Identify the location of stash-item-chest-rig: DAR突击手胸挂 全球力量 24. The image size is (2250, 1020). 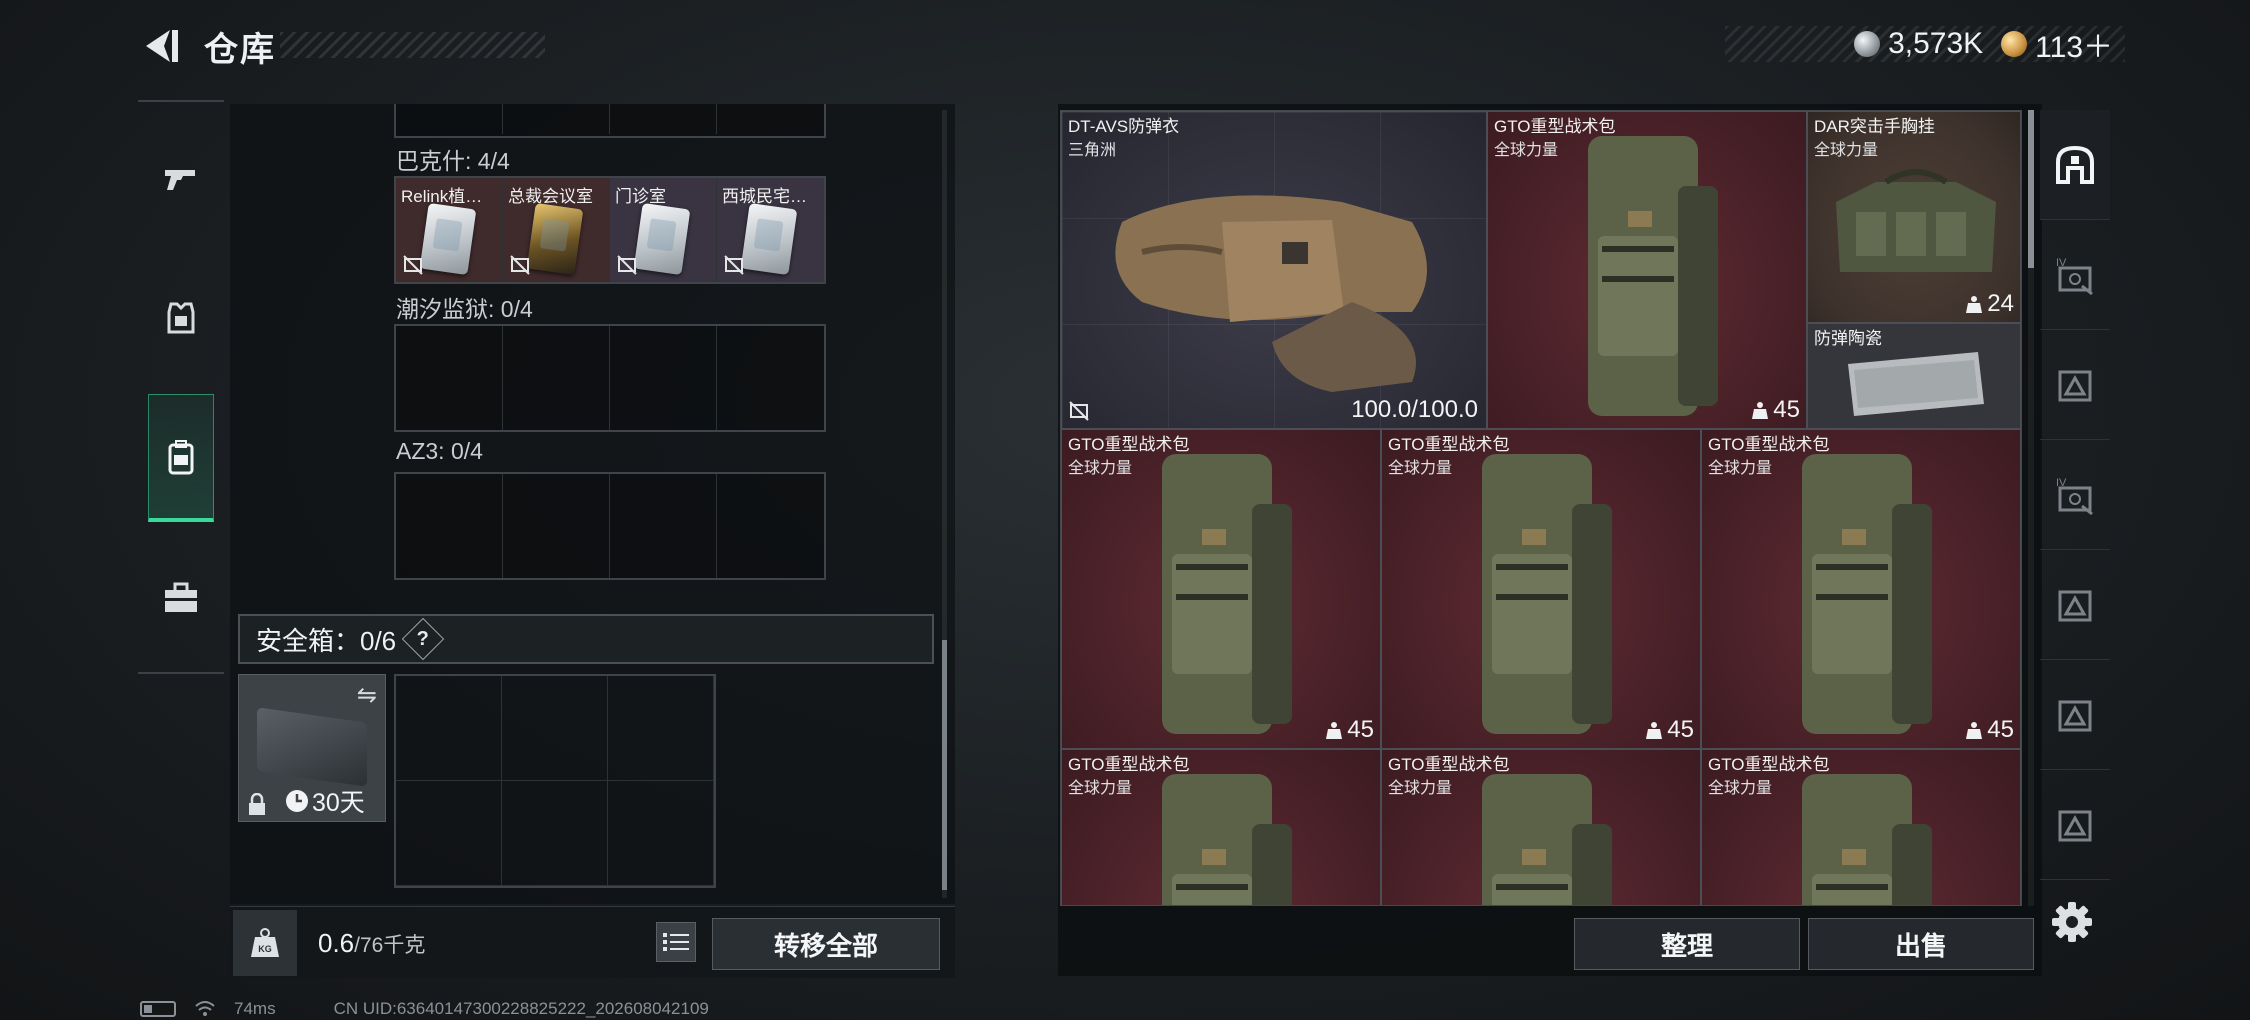
(1914, 217).